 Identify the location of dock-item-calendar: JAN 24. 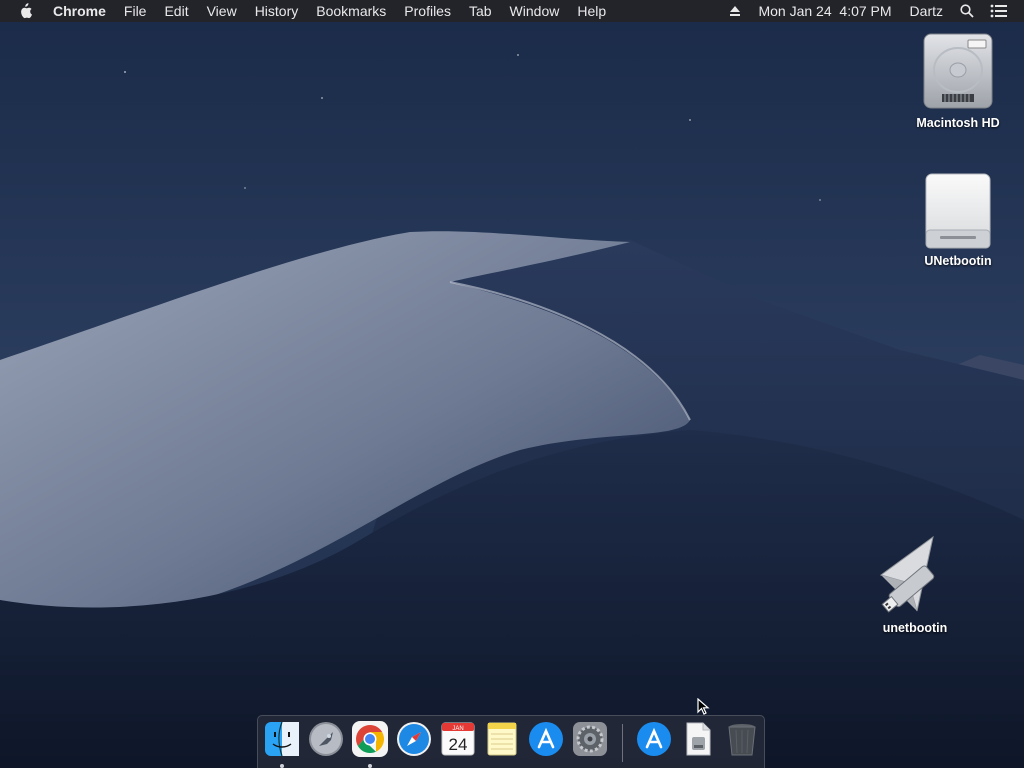
(458, 741).